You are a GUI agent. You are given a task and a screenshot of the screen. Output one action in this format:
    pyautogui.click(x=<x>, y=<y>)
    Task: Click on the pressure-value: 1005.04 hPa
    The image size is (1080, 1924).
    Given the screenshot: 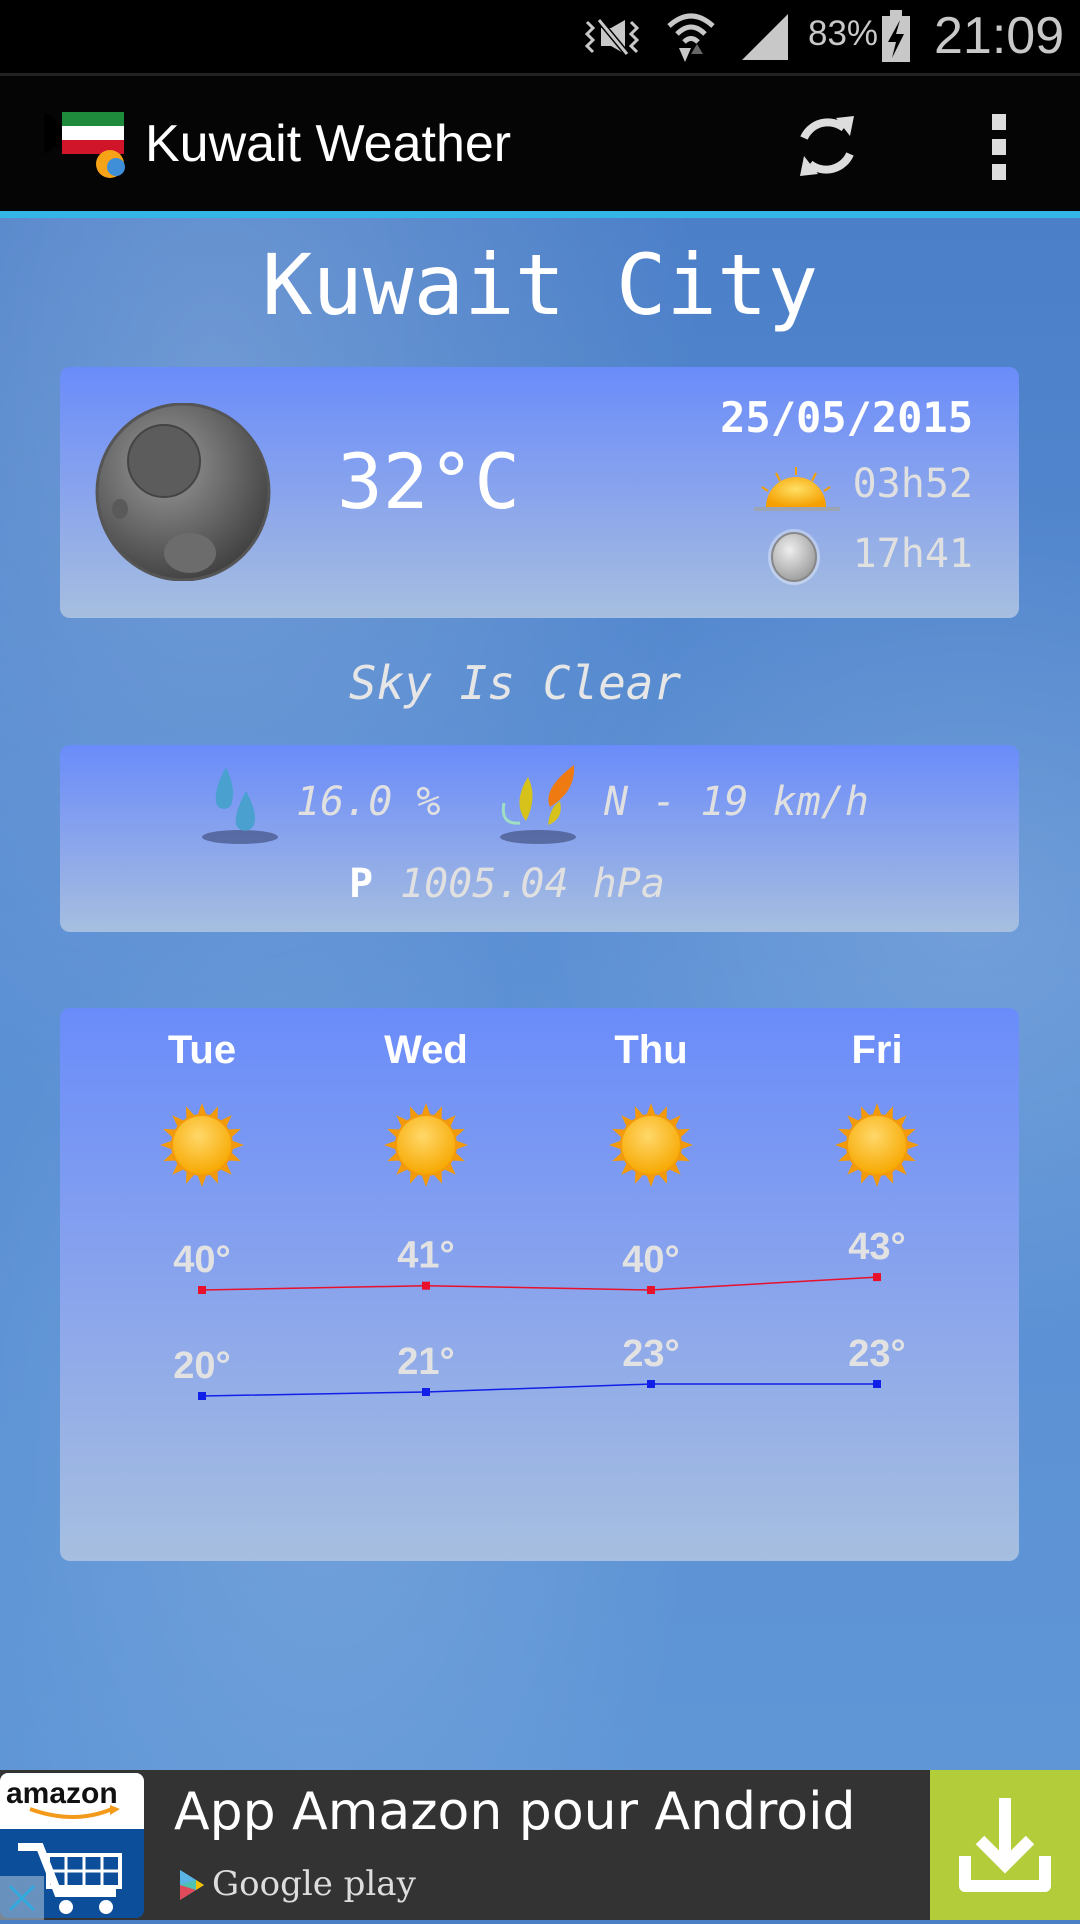 What is the action you would take?
    pyautogui.click(x=532, y=884)
    